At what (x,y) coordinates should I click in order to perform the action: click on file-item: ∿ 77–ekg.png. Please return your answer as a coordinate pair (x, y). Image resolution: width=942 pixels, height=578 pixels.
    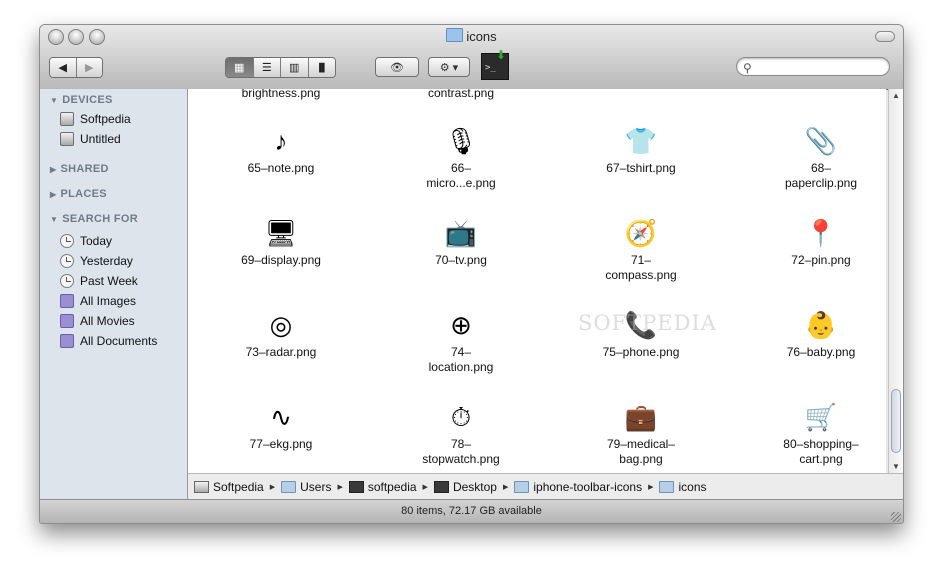
    Looking at the image, I should click on (281, 426).